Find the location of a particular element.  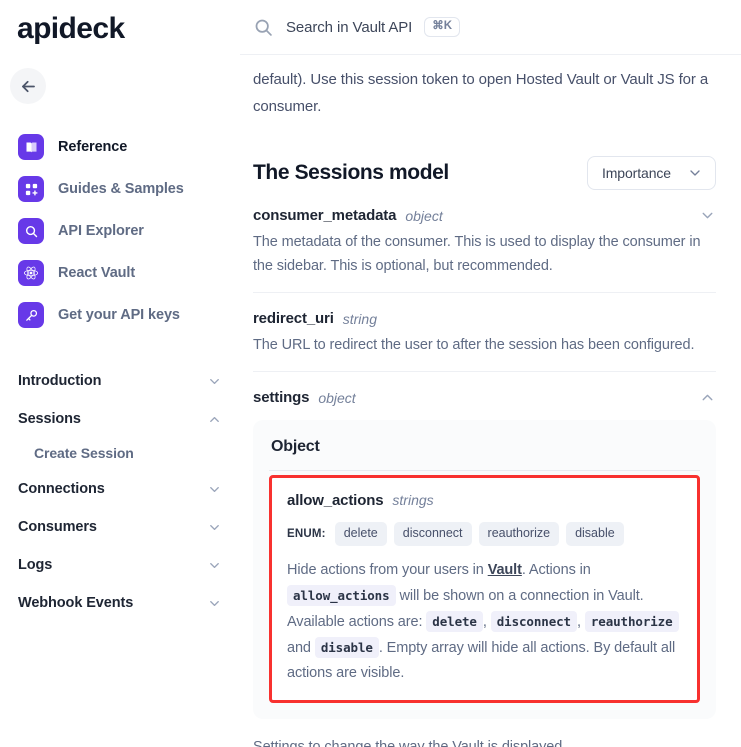

property-name: settings is located at coordinates (281, 397).